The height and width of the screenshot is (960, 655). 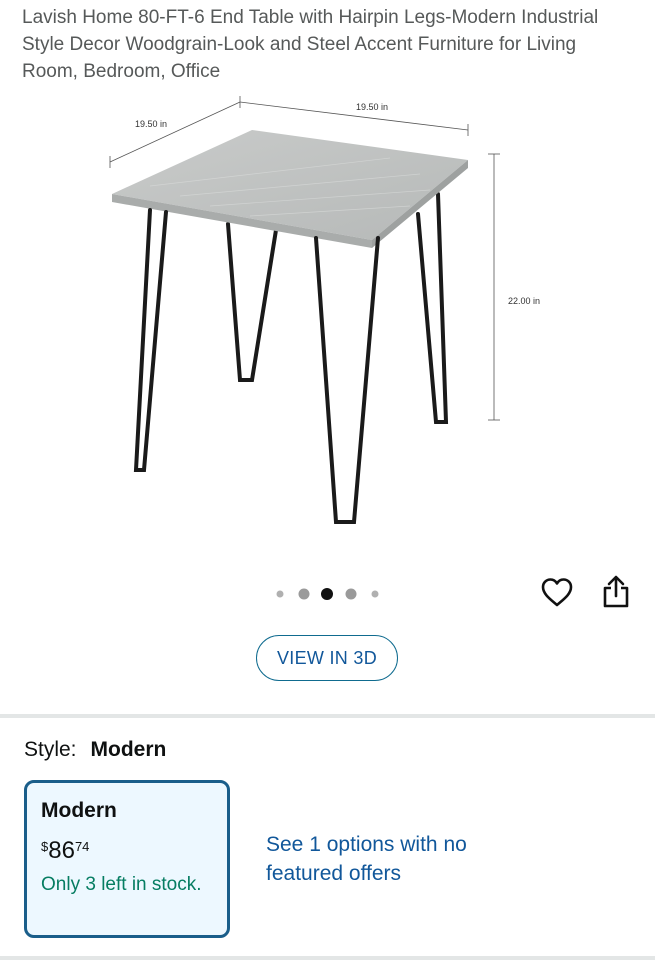 What do you see at coordinates (327, 594) in the screenshot?
I see `carousel-dot-active` at bounding box center [327, 594].